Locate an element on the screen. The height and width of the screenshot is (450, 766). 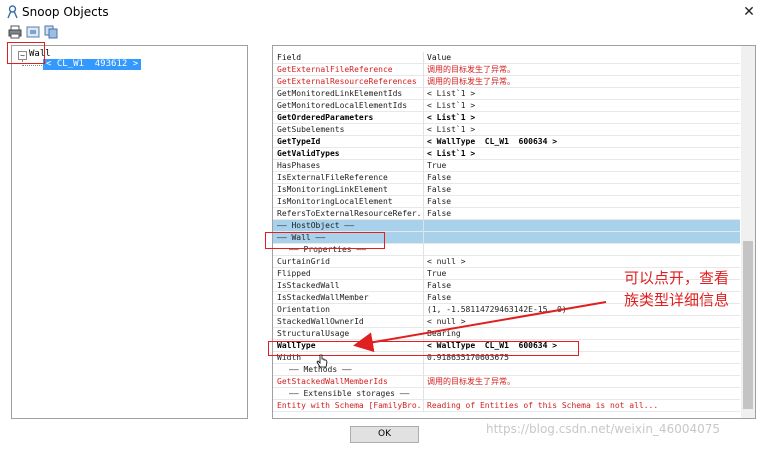
grid-row: GetStackedWallMemberIds 调用的目标发生了异常。 is located at coordinates (506, 382).